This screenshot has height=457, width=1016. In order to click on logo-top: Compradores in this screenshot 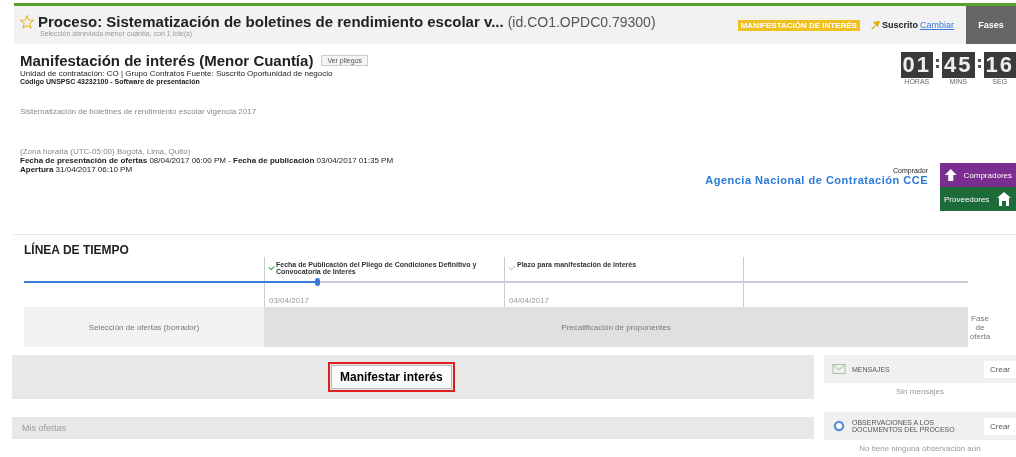, I will do `click(978, 175)`.